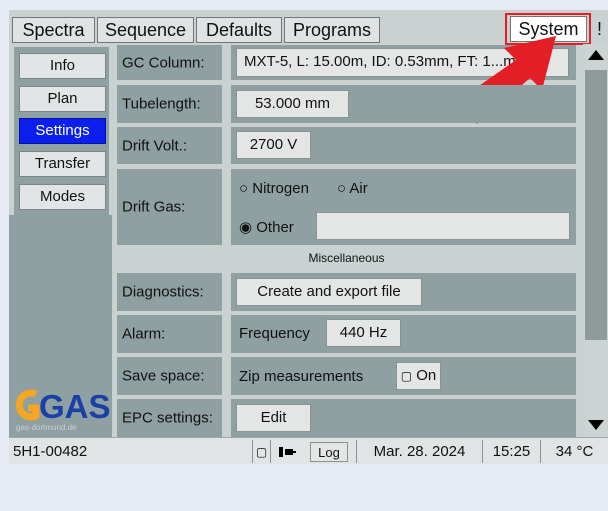 The height and width of the screenshot is (511, 608). I want to click on epc-settings-label: EPC settings:, so click(169, 418).